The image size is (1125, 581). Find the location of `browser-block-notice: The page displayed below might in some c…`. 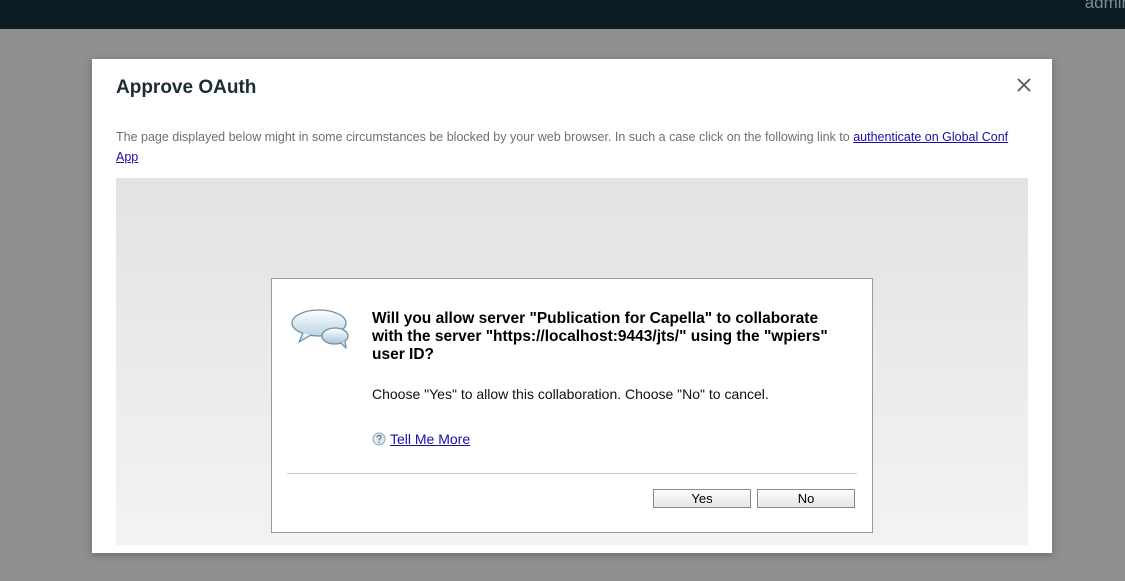

browser-block-notice: The page displayed below might in some c… is located at coordinates (566, 147).